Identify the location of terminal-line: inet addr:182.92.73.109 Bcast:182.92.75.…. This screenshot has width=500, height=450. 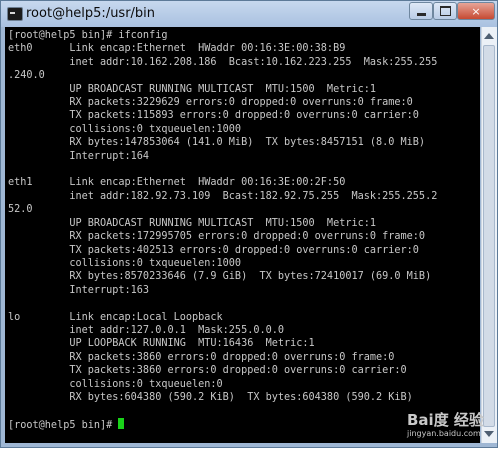
(223, 196).